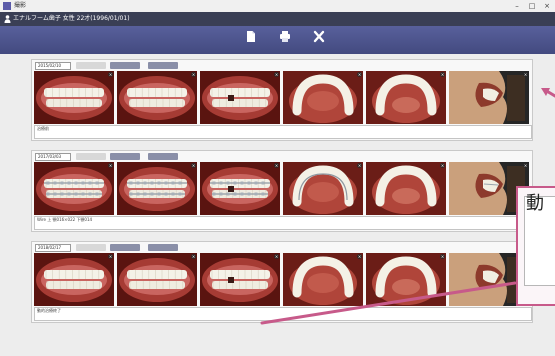  Describe the element at coordinates (535, 203) in the screenshot. I see `callout-text: 動` at that location.